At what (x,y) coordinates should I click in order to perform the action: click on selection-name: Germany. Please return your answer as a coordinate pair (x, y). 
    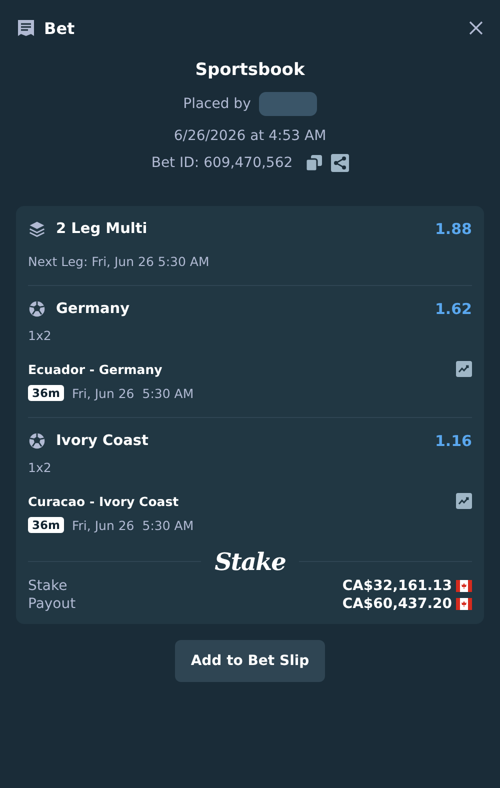
    Looking at the image, I should click on (93, 309).